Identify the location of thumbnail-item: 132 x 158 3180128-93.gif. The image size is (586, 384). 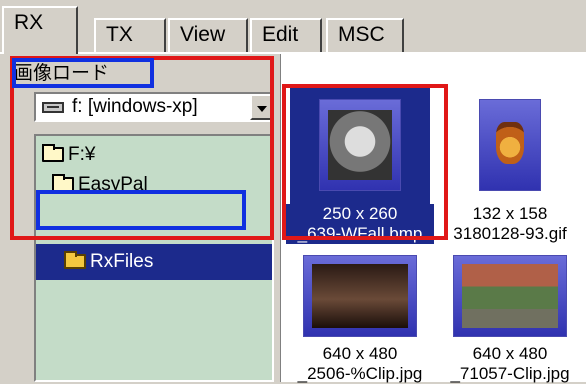
(510, 164).